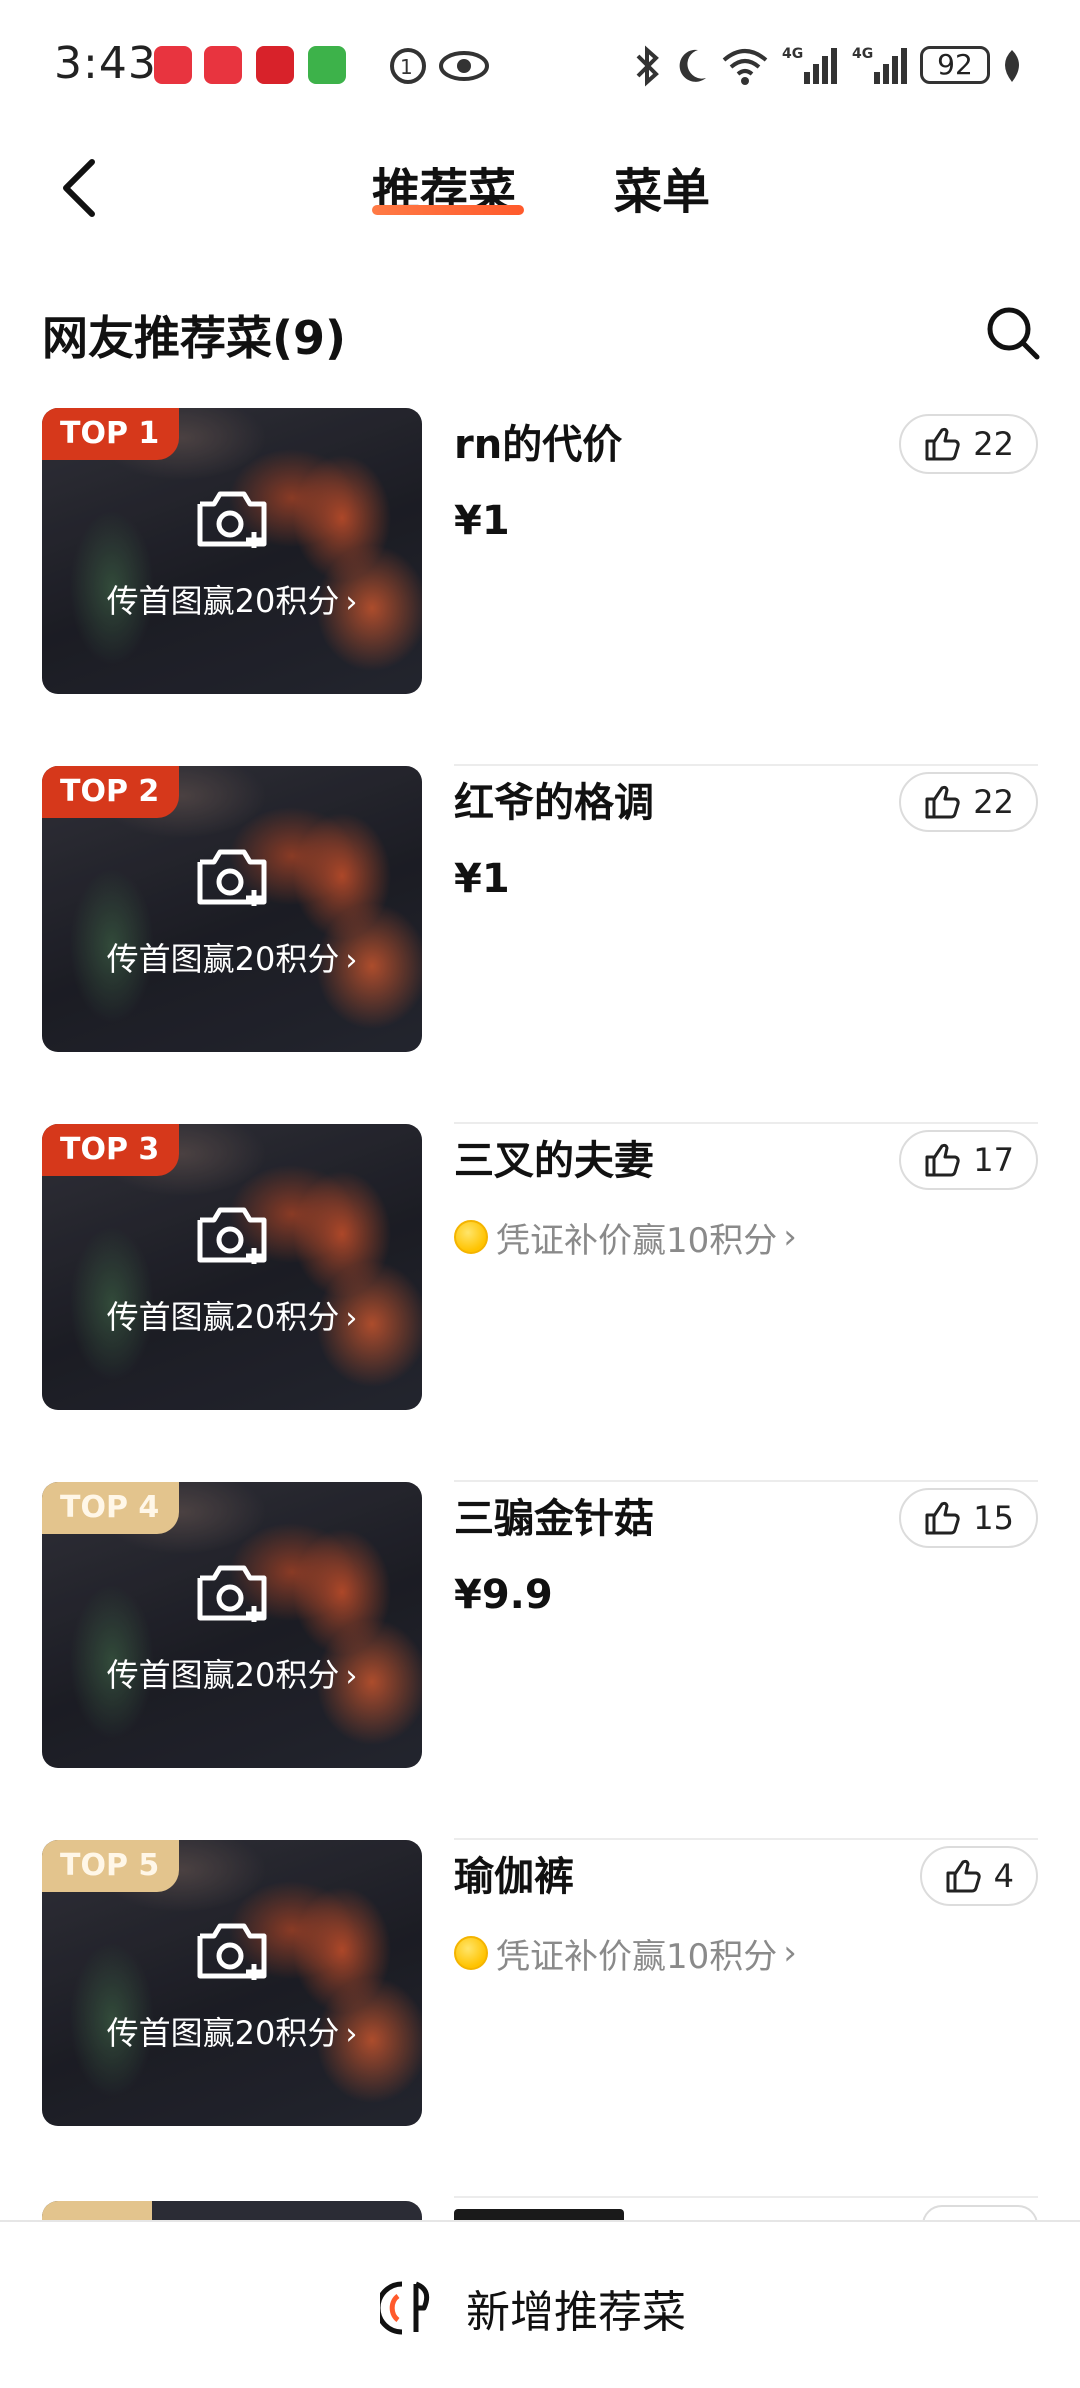 The width and height of the screenshot is (1080, 2388). Describe the element at coordinates (955, 65) in the screenshot. I see `battery-indicator: 92` at that location.